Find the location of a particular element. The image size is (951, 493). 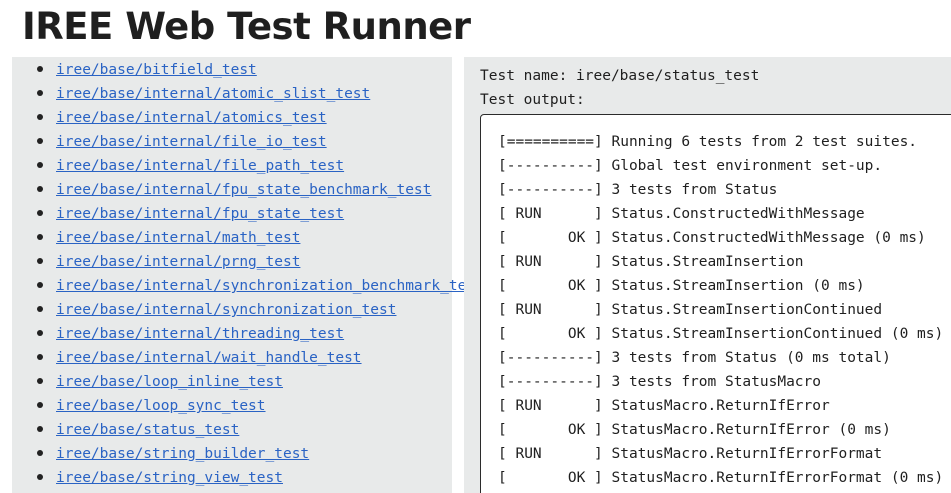

test-name-label: Test name: iree/base/status_test is located at coordinates (620, 76).